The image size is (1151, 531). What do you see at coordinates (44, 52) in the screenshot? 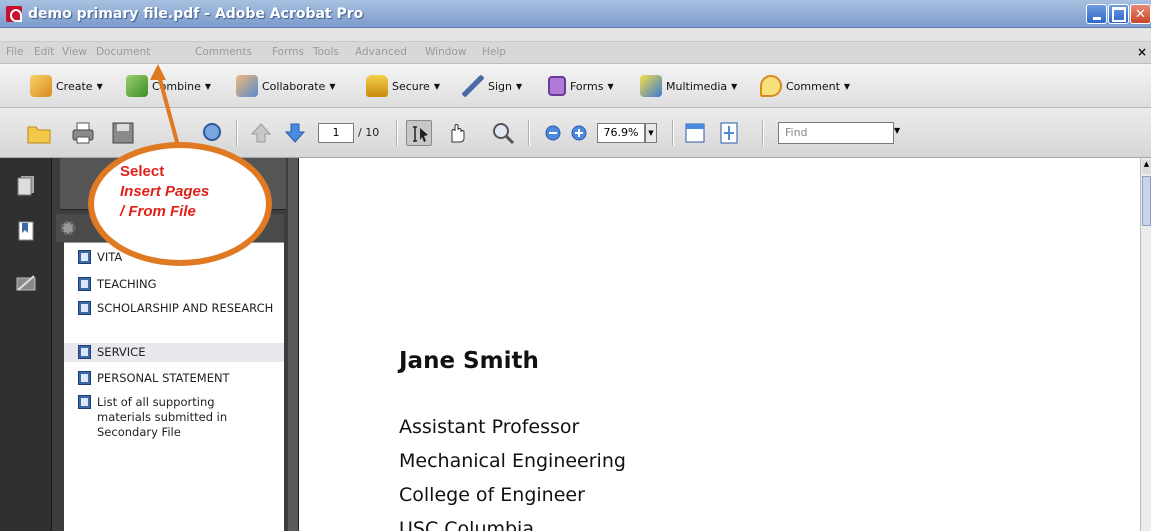
I see `menu-edit: Edit` at bounding box center [44, 52].